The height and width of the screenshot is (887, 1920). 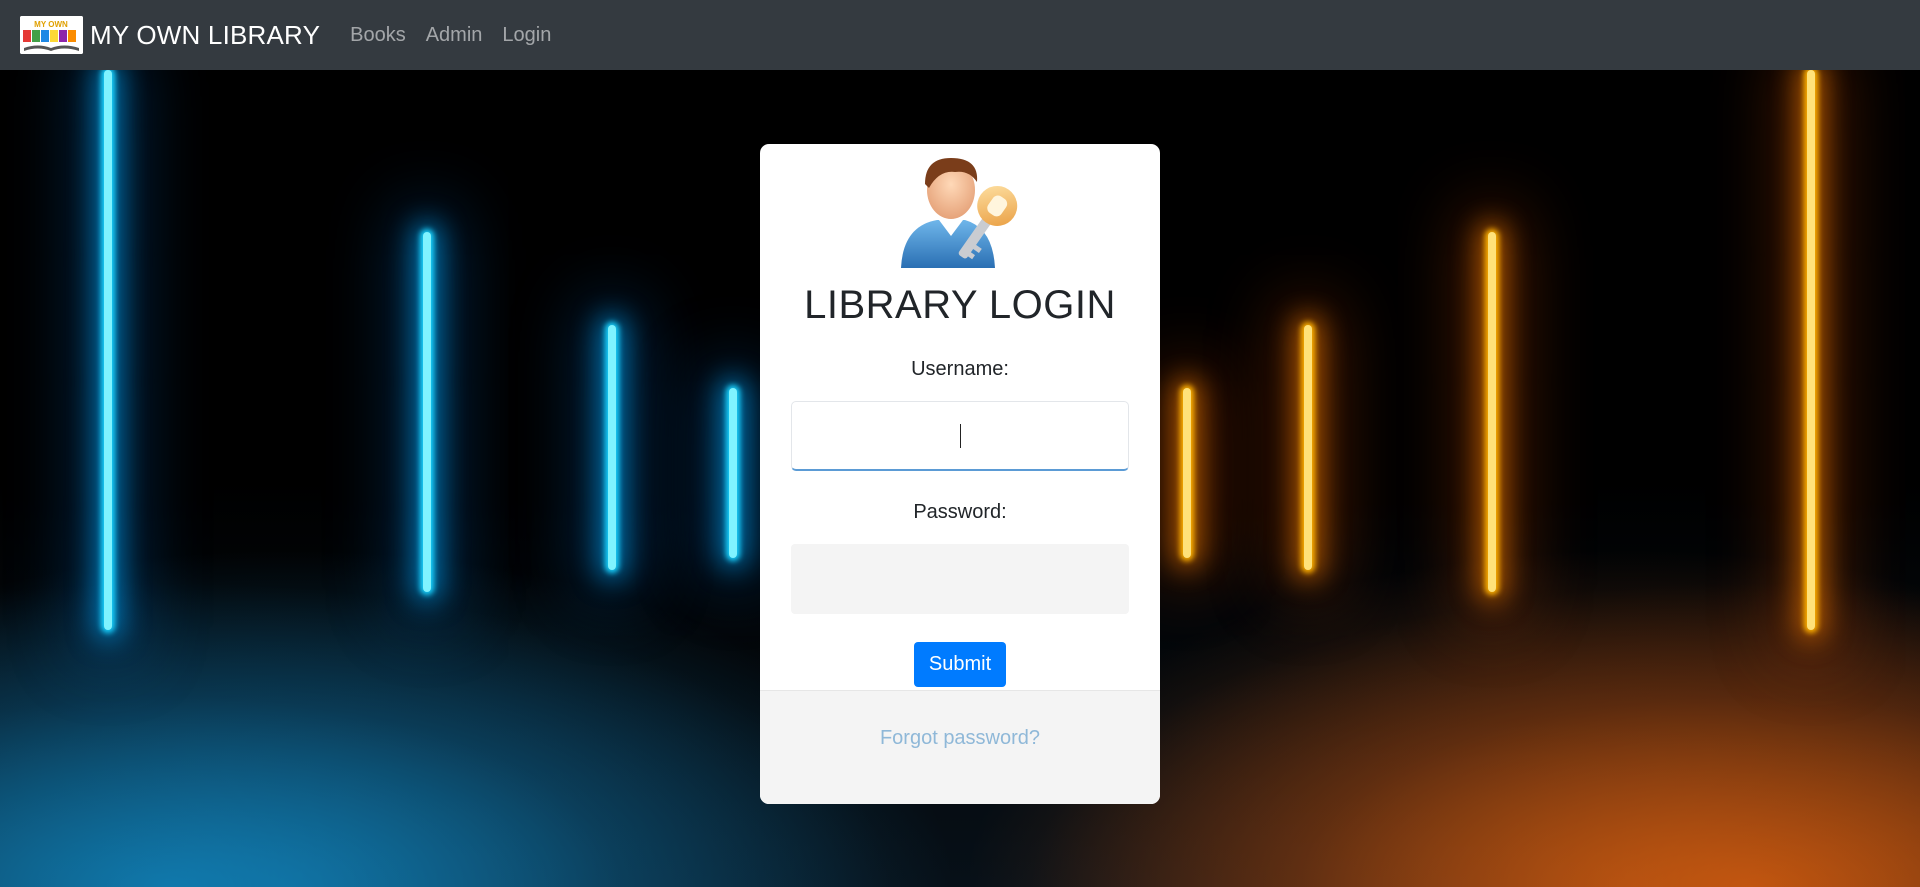 What do you see at coordinates (51, 24) in the screenshot?
I see `svg-text: MY OWN` at bounding box center [51, 24].